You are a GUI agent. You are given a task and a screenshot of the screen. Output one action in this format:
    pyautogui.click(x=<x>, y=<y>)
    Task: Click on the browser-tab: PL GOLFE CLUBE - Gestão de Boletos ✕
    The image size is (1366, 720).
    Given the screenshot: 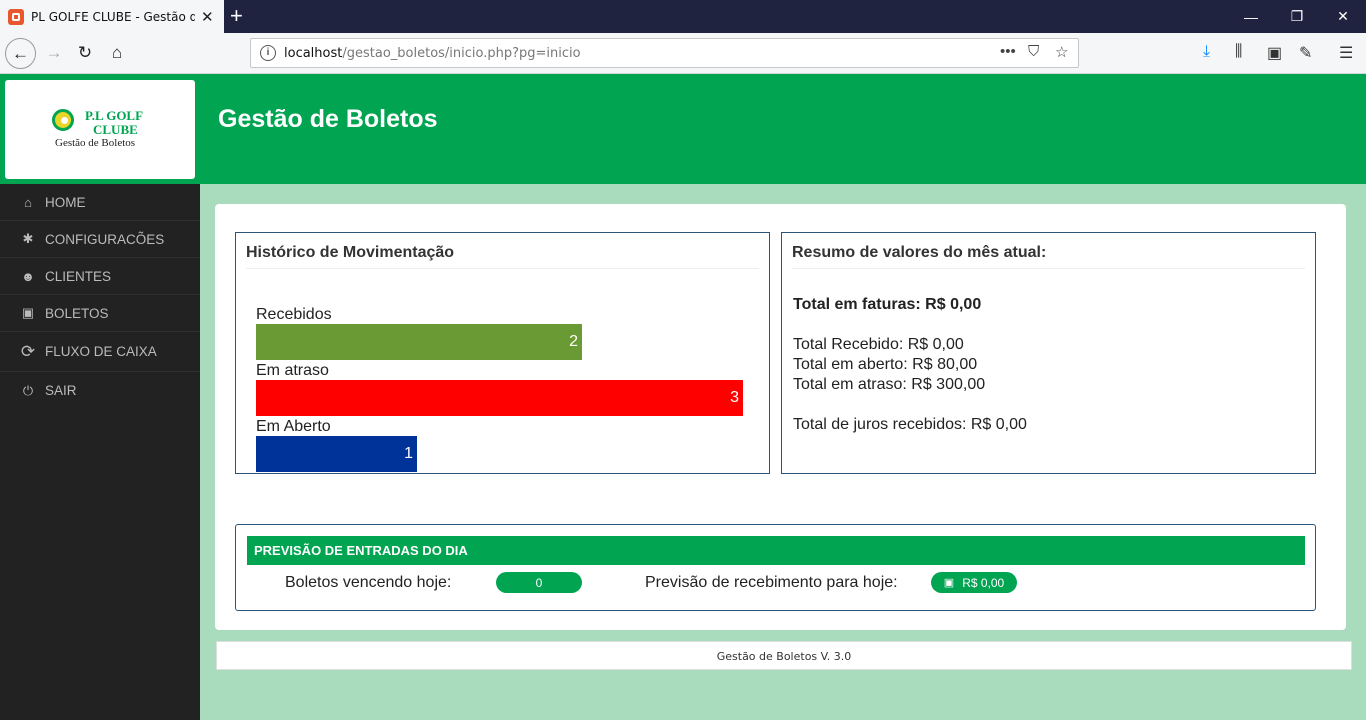 What is the action you would take?
    pyautogui.click(x=112, y=16)
    